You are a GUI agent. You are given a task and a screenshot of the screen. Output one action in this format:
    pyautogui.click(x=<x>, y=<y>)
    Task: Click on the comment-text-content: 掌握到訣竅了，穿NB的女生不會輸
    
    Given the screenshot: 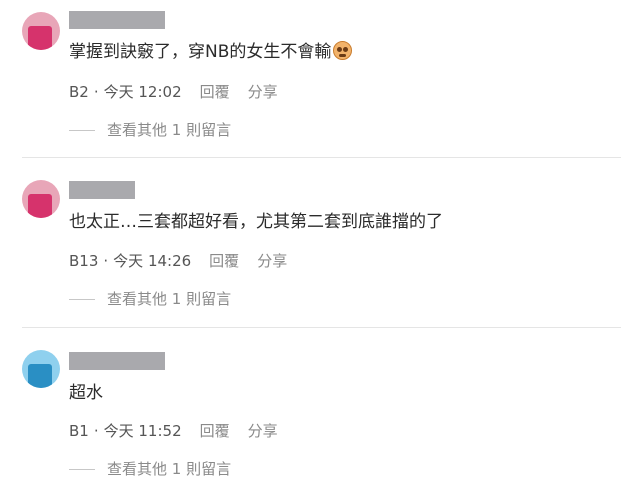 What is the action you would take?
    pyautogui.click(x=200, y=52)
    